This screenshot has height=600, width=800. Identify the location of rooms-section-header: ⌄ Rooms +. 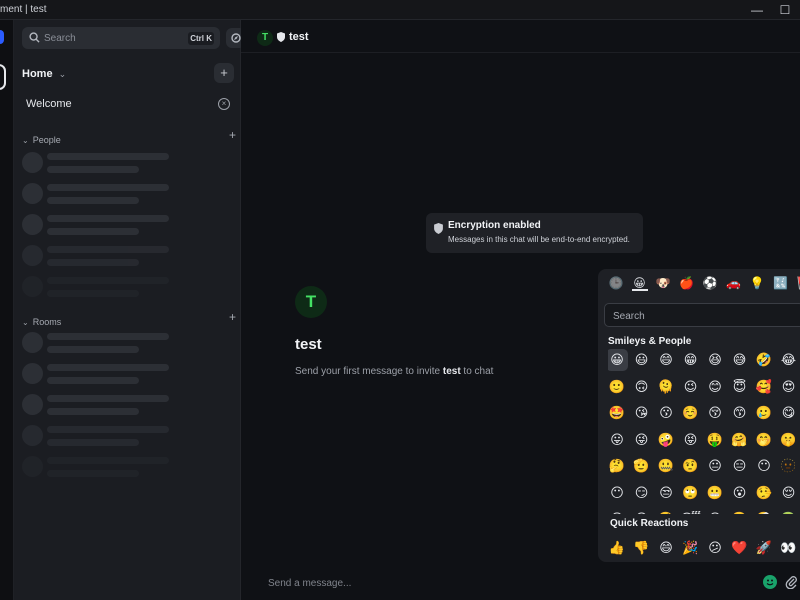
(129, 318).